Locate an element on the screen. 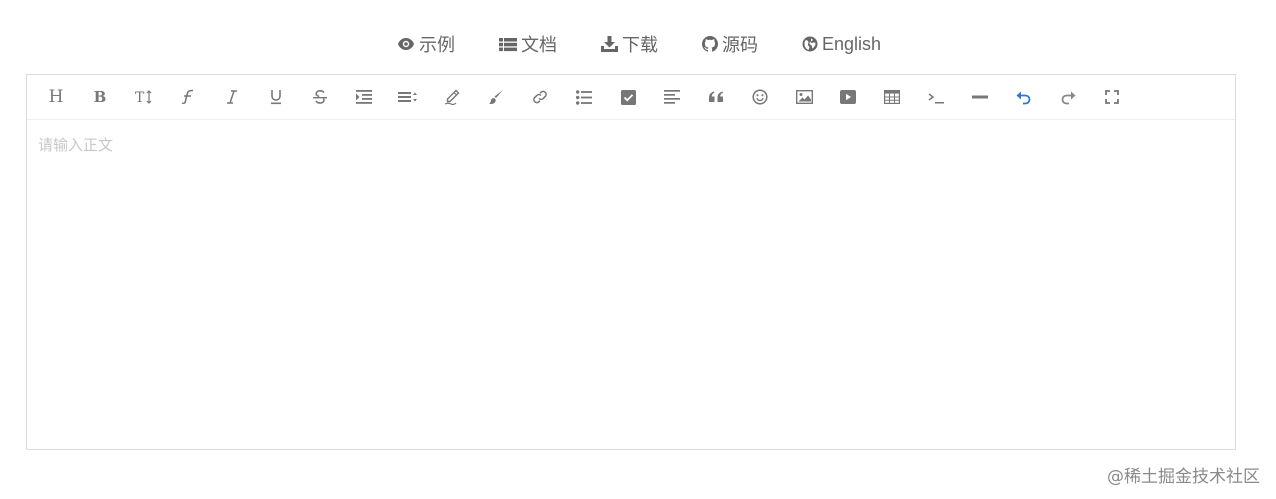 The height and width of the screenshot is (499, 1276). strikethrough-icon is located at coordinates (320, 97).